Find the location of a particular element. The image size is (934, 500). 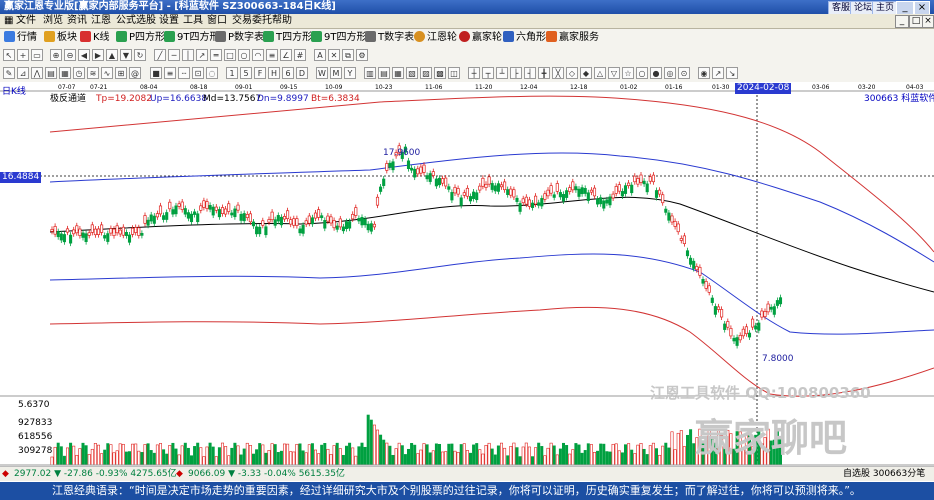

measure-icon: ⊿ is located at coordinates (23, 73).